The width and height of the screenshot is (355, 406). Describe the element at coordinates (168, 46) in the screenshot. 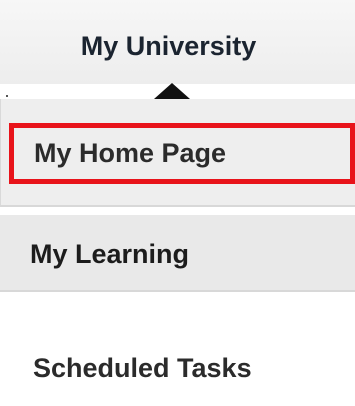

I see `nav-tab-label: My University` at that location.